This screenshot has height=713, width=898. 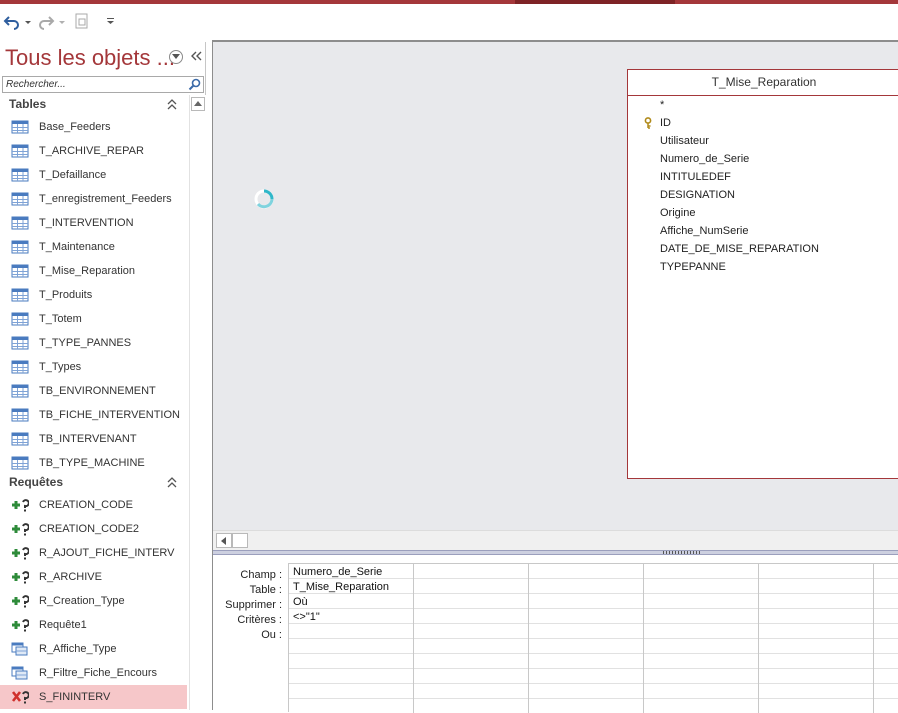 I want to click on row-label-criteria: Critères :, so click(x=259, y=620).